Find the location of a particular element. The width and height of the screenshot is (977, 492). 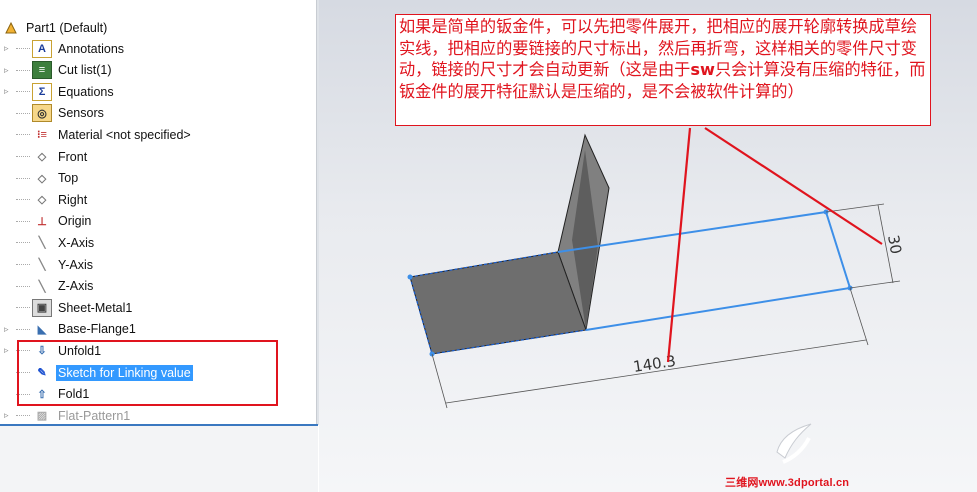

tree-item: ▹ Σ Equations is located at coordinates (60, 91).